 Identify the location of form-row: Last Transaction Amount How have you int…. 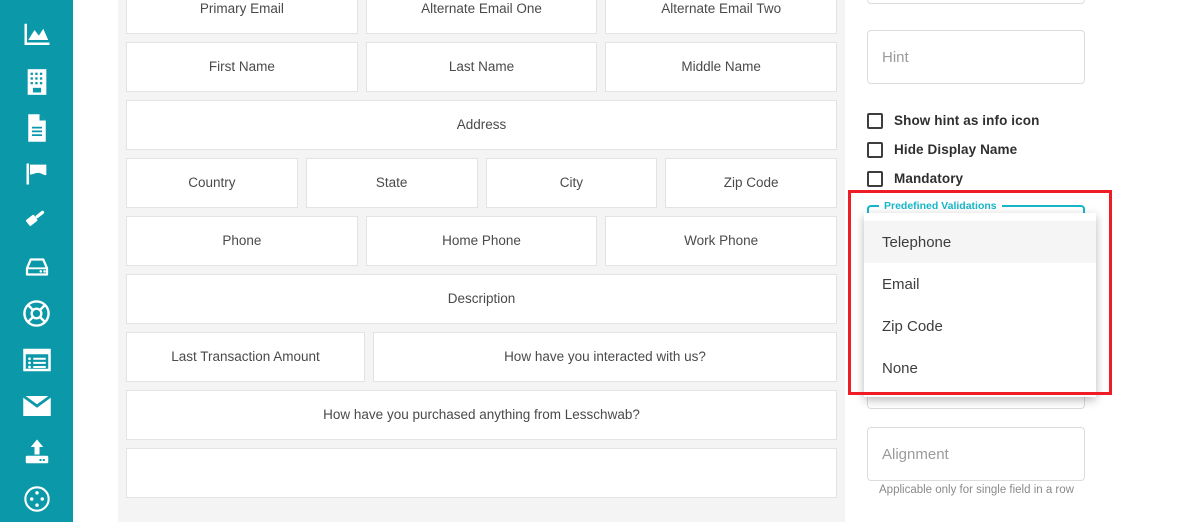
(481, 357).